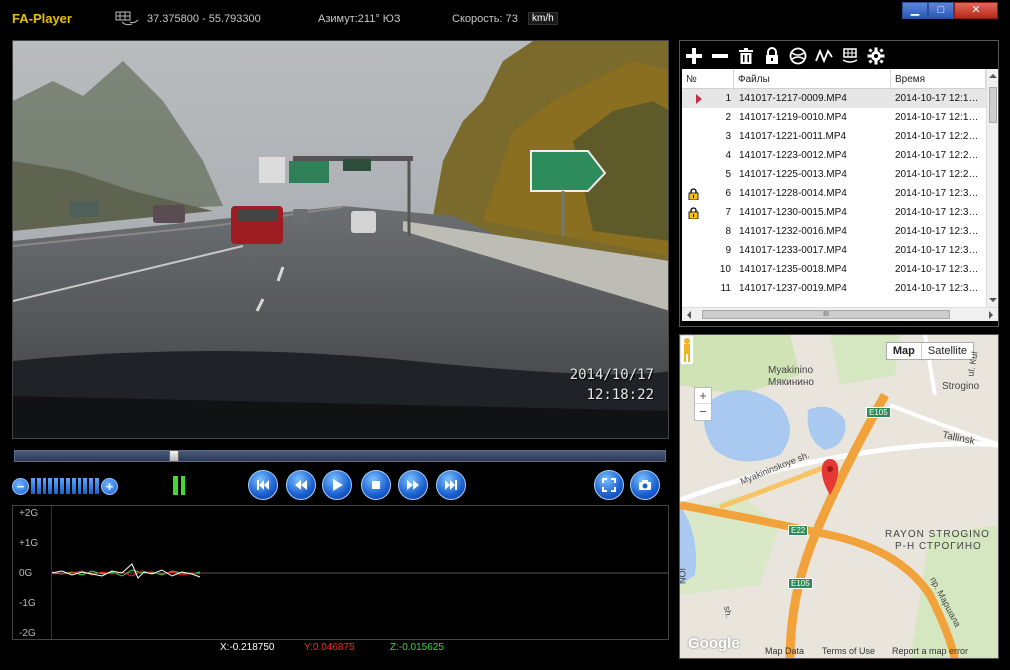 The width and height of the screenshot is (1010, 670). Describe the element at coordinates (27, 633) in the screenshot. I see `graph-y-label: -2G` at that location.